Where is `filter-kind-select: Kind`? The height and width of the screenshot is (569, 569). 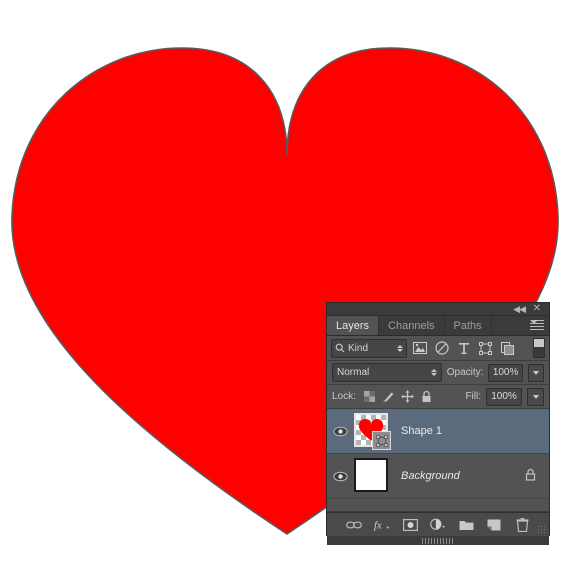 filter-kind-select: Kind is located at coordinates (369, 348).